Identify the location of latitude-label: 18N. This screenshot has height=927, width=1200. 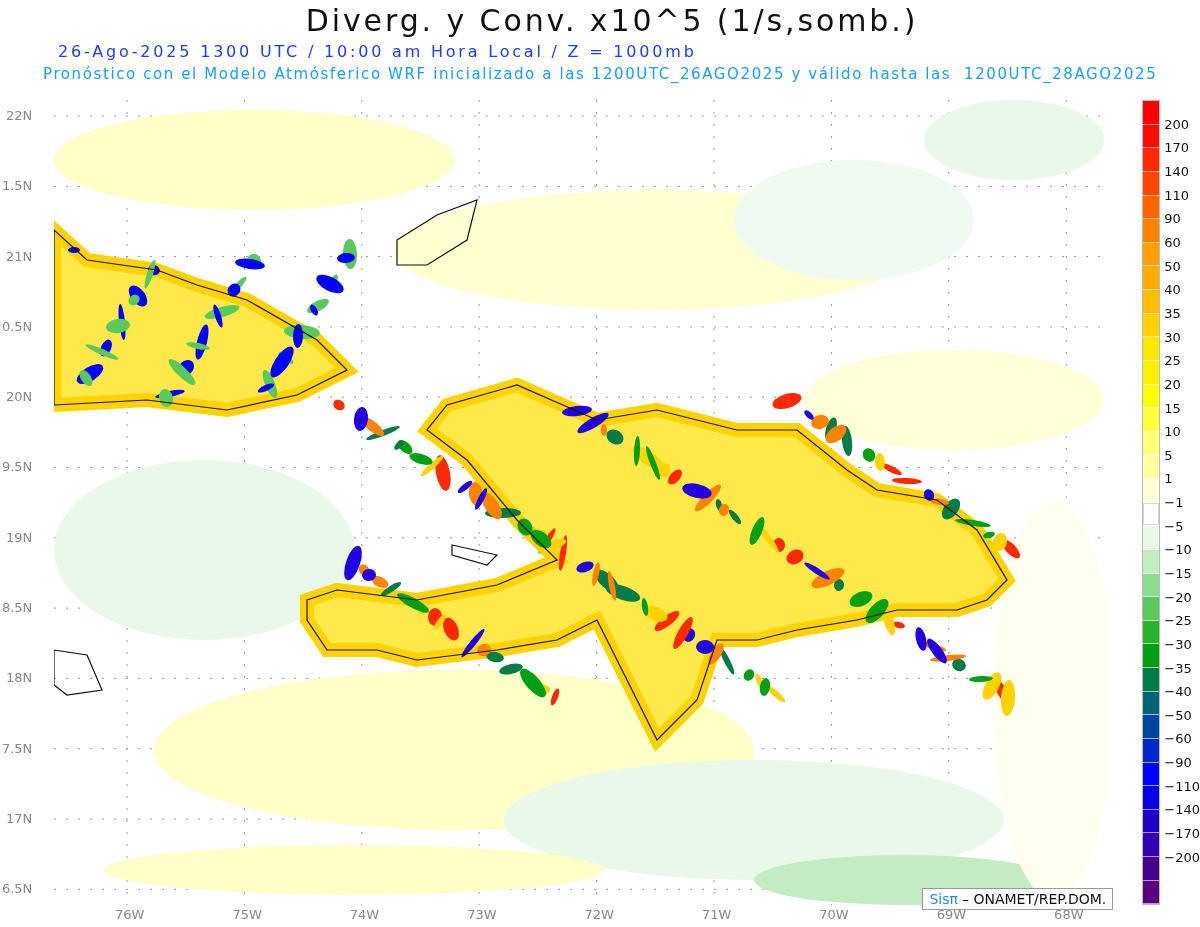
(20, 678).